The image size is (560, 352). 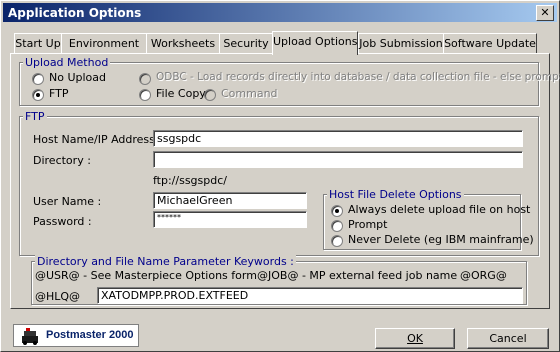 I want to click on prompt-radio, so click(x=337, y=226).